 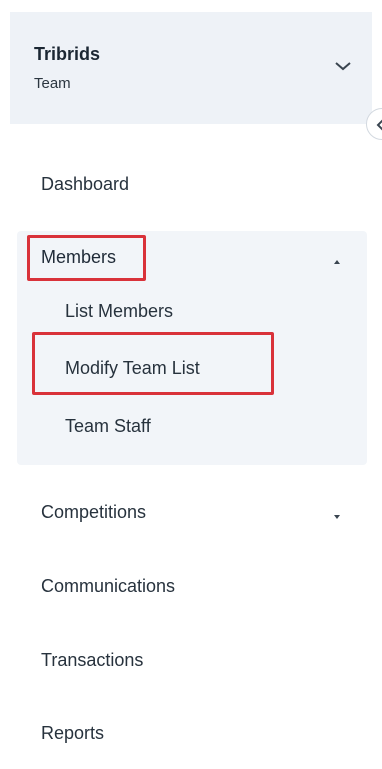 What do you see at coordinates (67, 54) in the screenshot?
I see `team-name: Tribrids` at bounding box center [67, 54].